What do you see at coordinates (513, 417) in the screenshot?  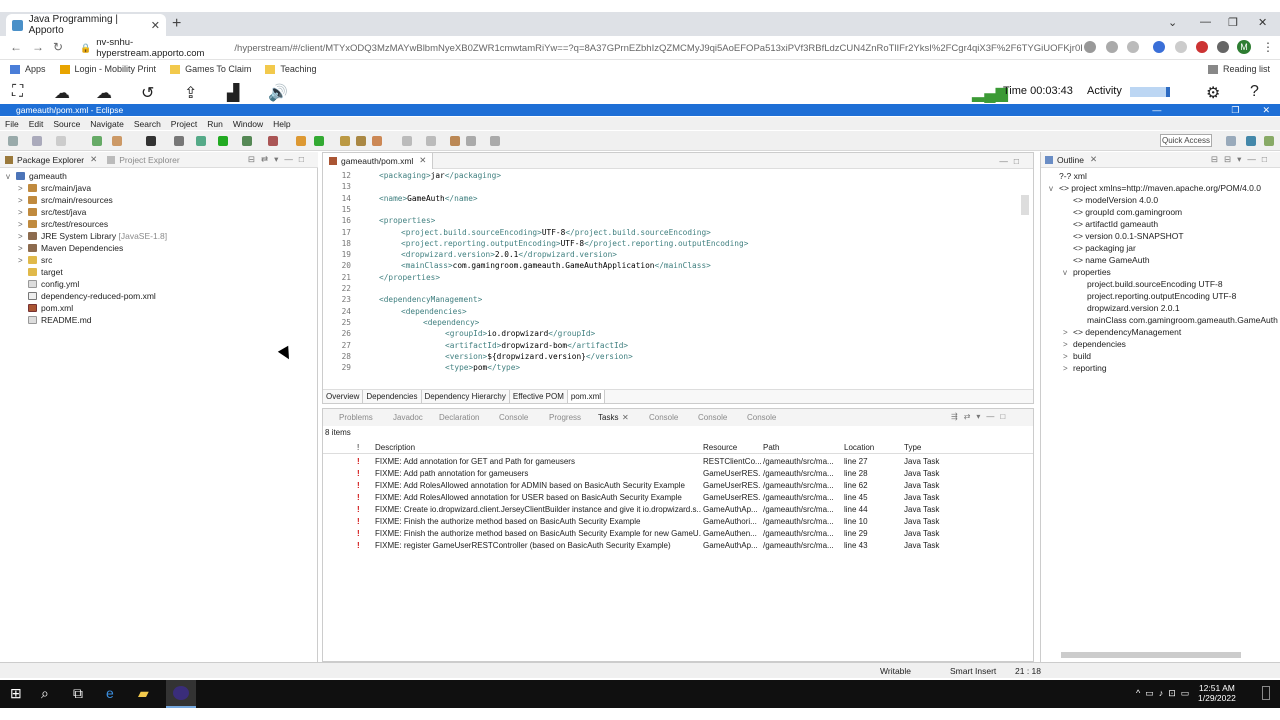 I see `tab-console: Console` at bounding box center [513, 417].